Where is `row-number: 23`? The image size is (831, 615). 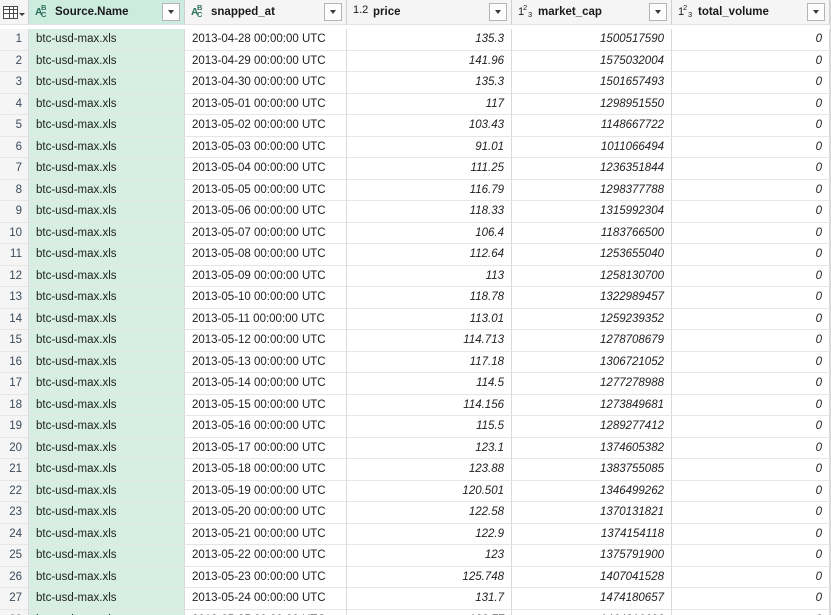 row-number: 23 is located at coordinates (14, 513).